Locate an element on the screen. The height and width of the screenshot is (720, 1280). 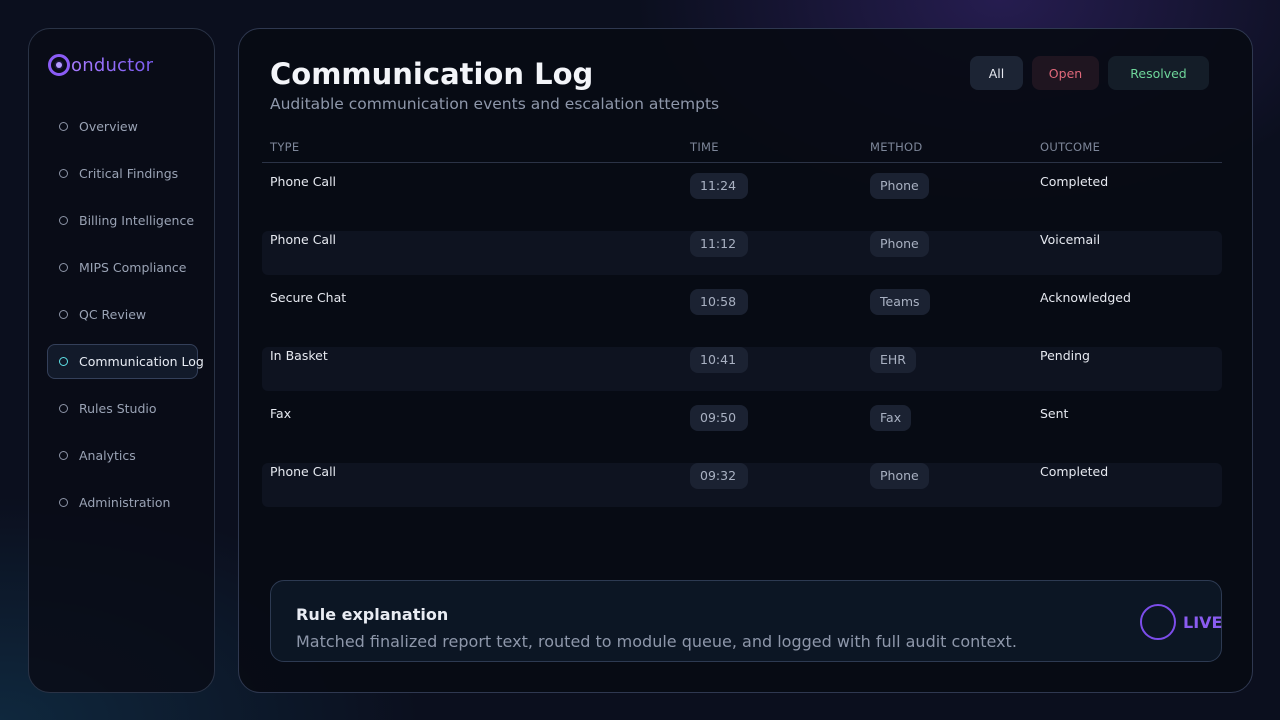
logo-icon is located at coordinates (59, 65).